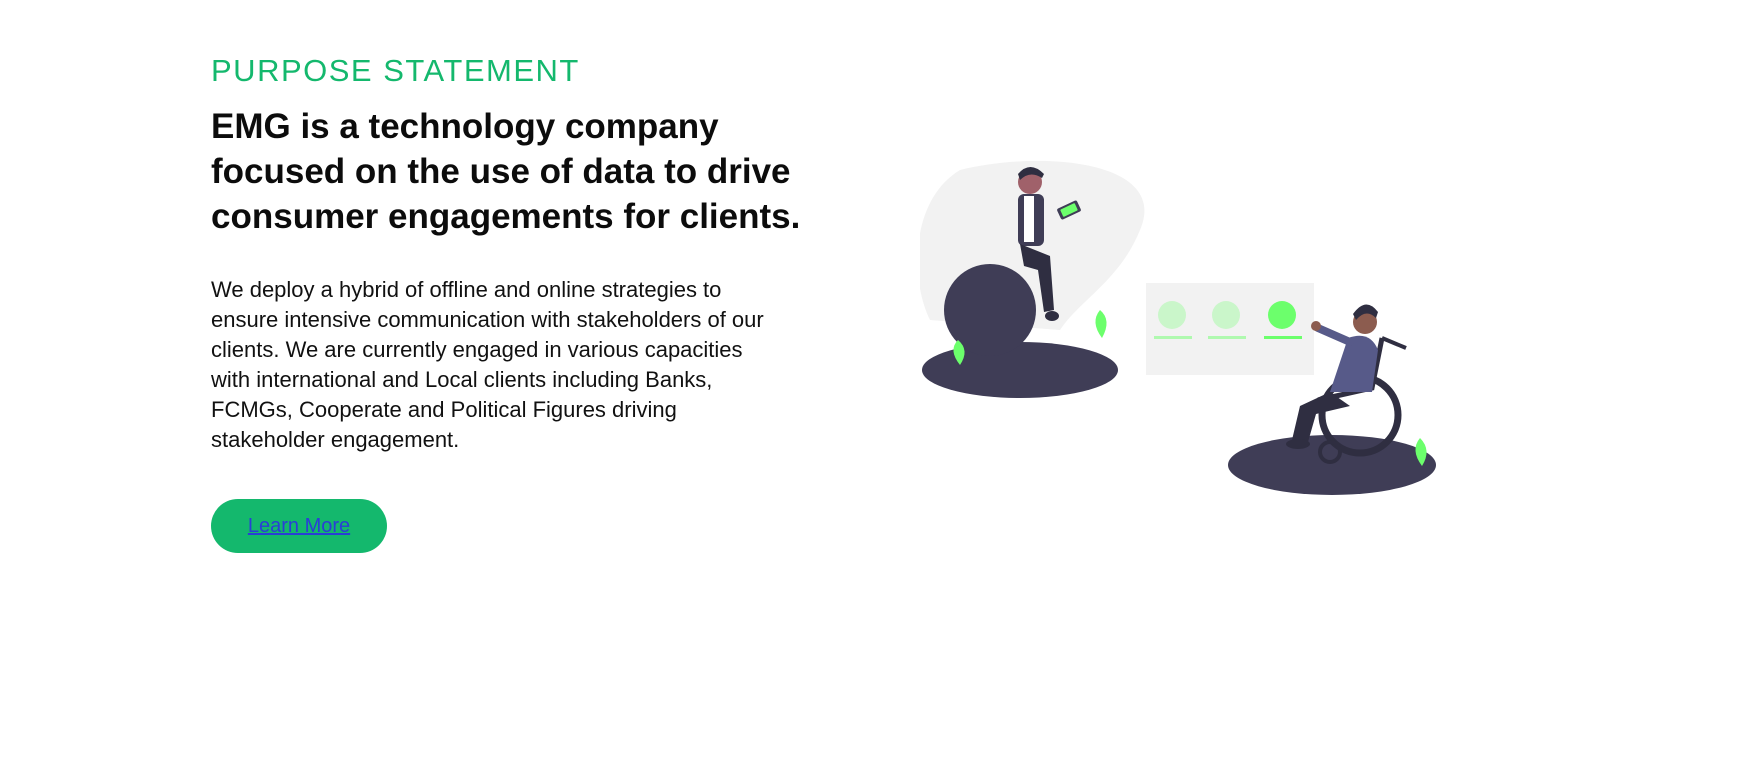  I want to click on left-ground, so click(1020, 370).